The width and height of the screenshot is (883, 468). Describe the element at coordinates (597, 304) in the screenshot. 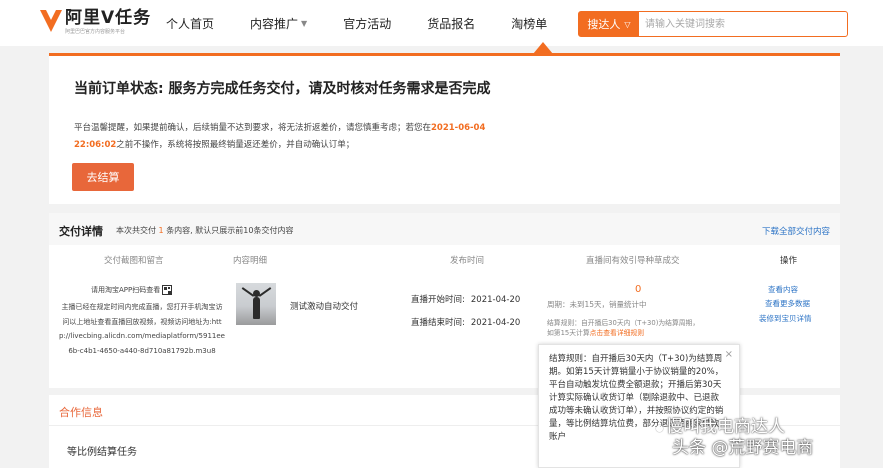

I see `period-note: 周期：未到15天，销量统计中` at that location.